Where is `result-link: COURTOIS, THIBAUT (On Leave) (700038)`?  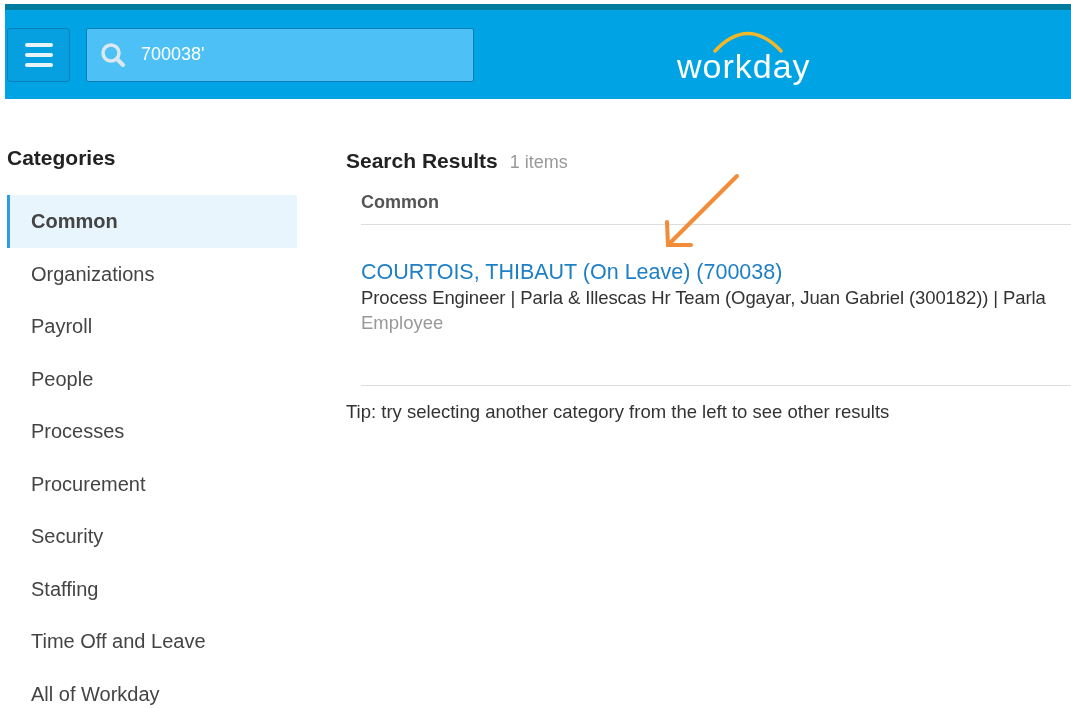
result-link: COURTOIS, THIBAUT (On Leave) (700038) is located at coordinates (572, 272).